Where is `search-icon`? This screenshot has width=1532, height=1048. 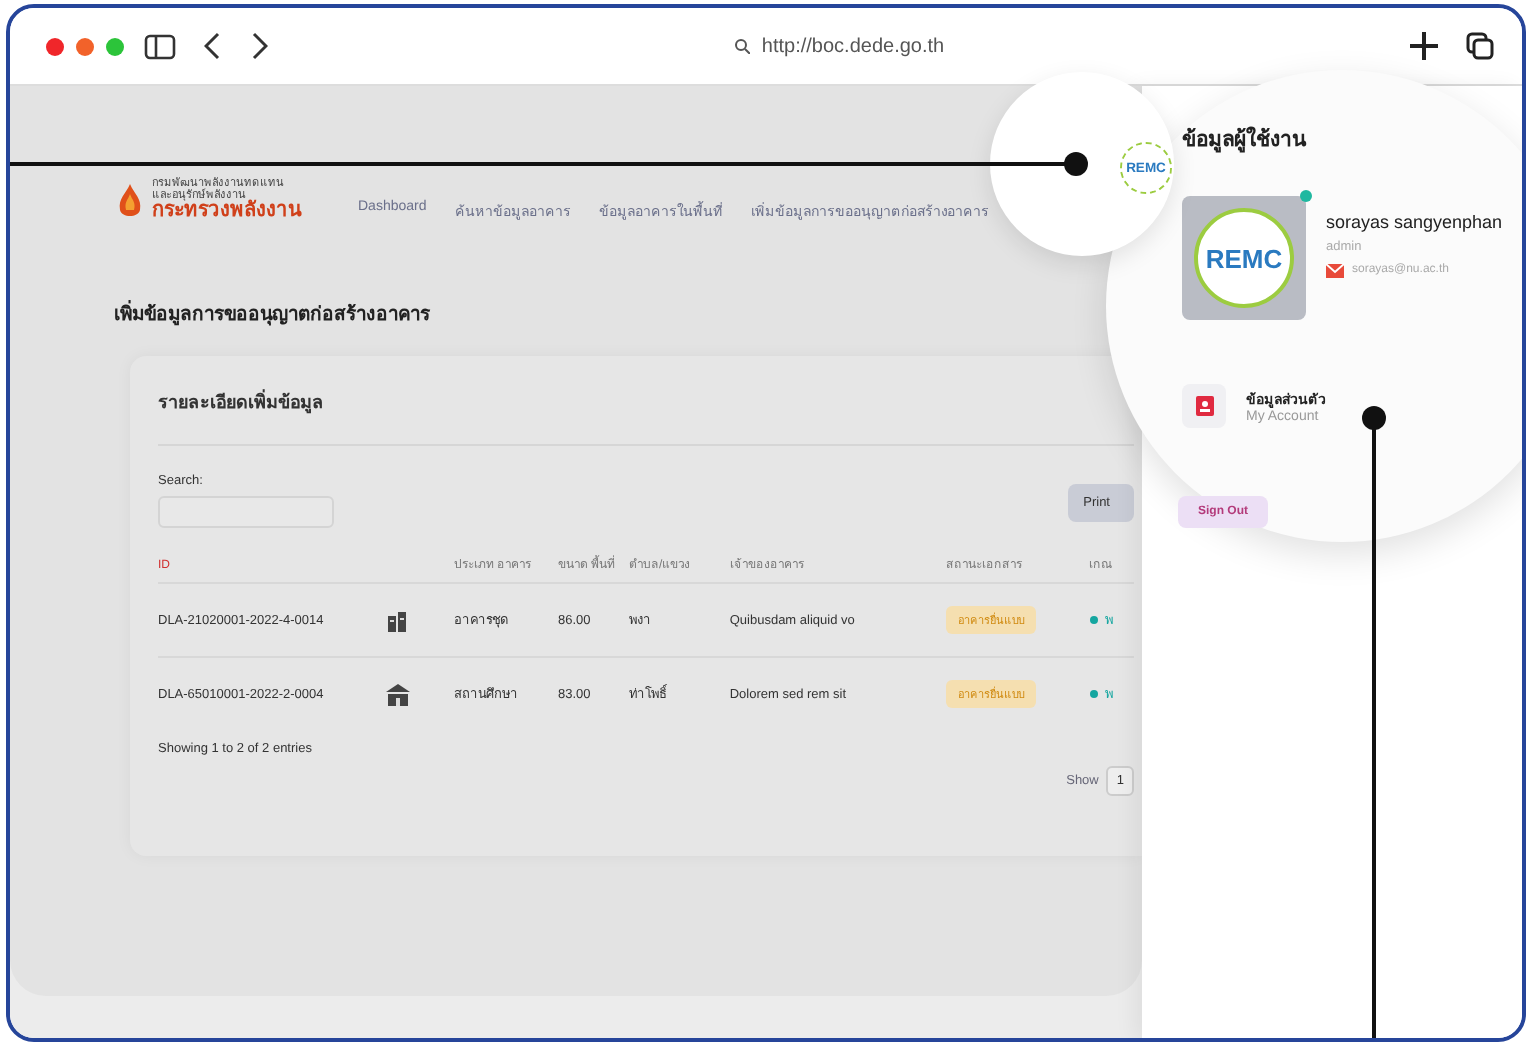
search-icon is located at coordinates (741, 46).